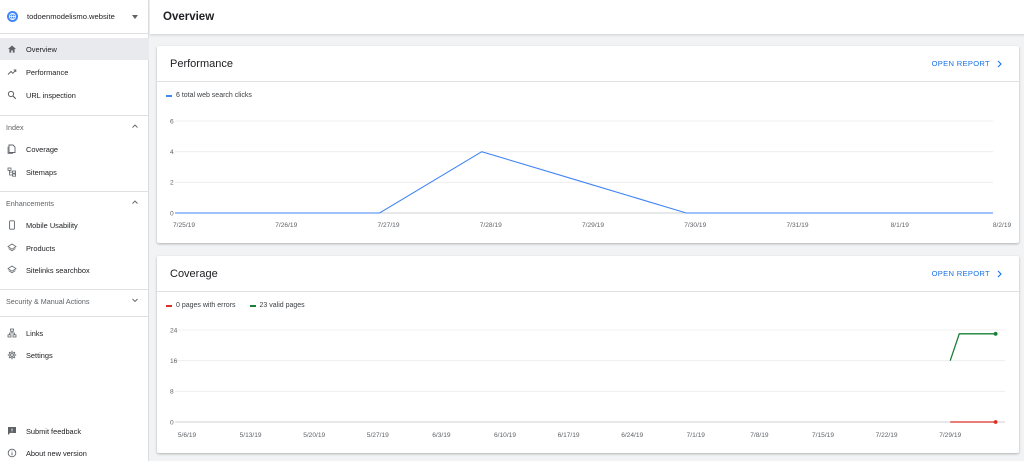 This screenshot has width=1024, height=461. What do you see at coordinates (172, 121) in the screenshot?
I see `y-tick-label: 6` at bounding box center [172, 121].